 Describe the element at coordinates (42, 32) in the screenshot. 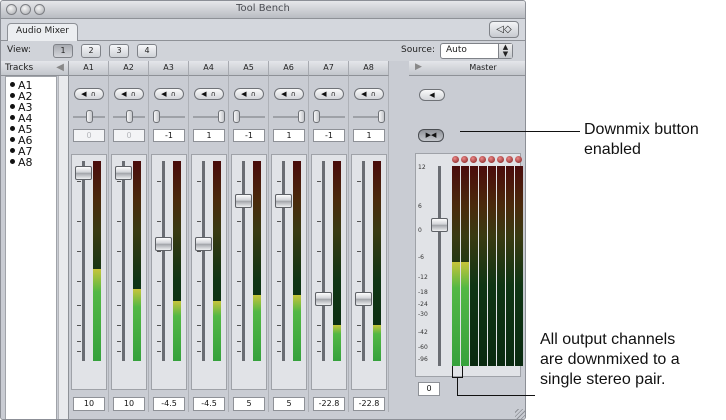

I see `tab-audio-mixer: Audio Mixer` at that location.